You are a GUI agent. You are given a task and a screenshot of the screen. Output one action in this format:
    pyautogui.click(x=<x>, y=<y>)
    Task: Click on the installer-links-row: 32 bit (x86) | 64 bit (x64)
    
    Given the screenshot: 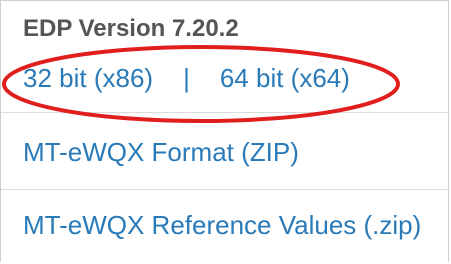 What is the action you would take?
    pyautogui.click(x=186, y=78)
    